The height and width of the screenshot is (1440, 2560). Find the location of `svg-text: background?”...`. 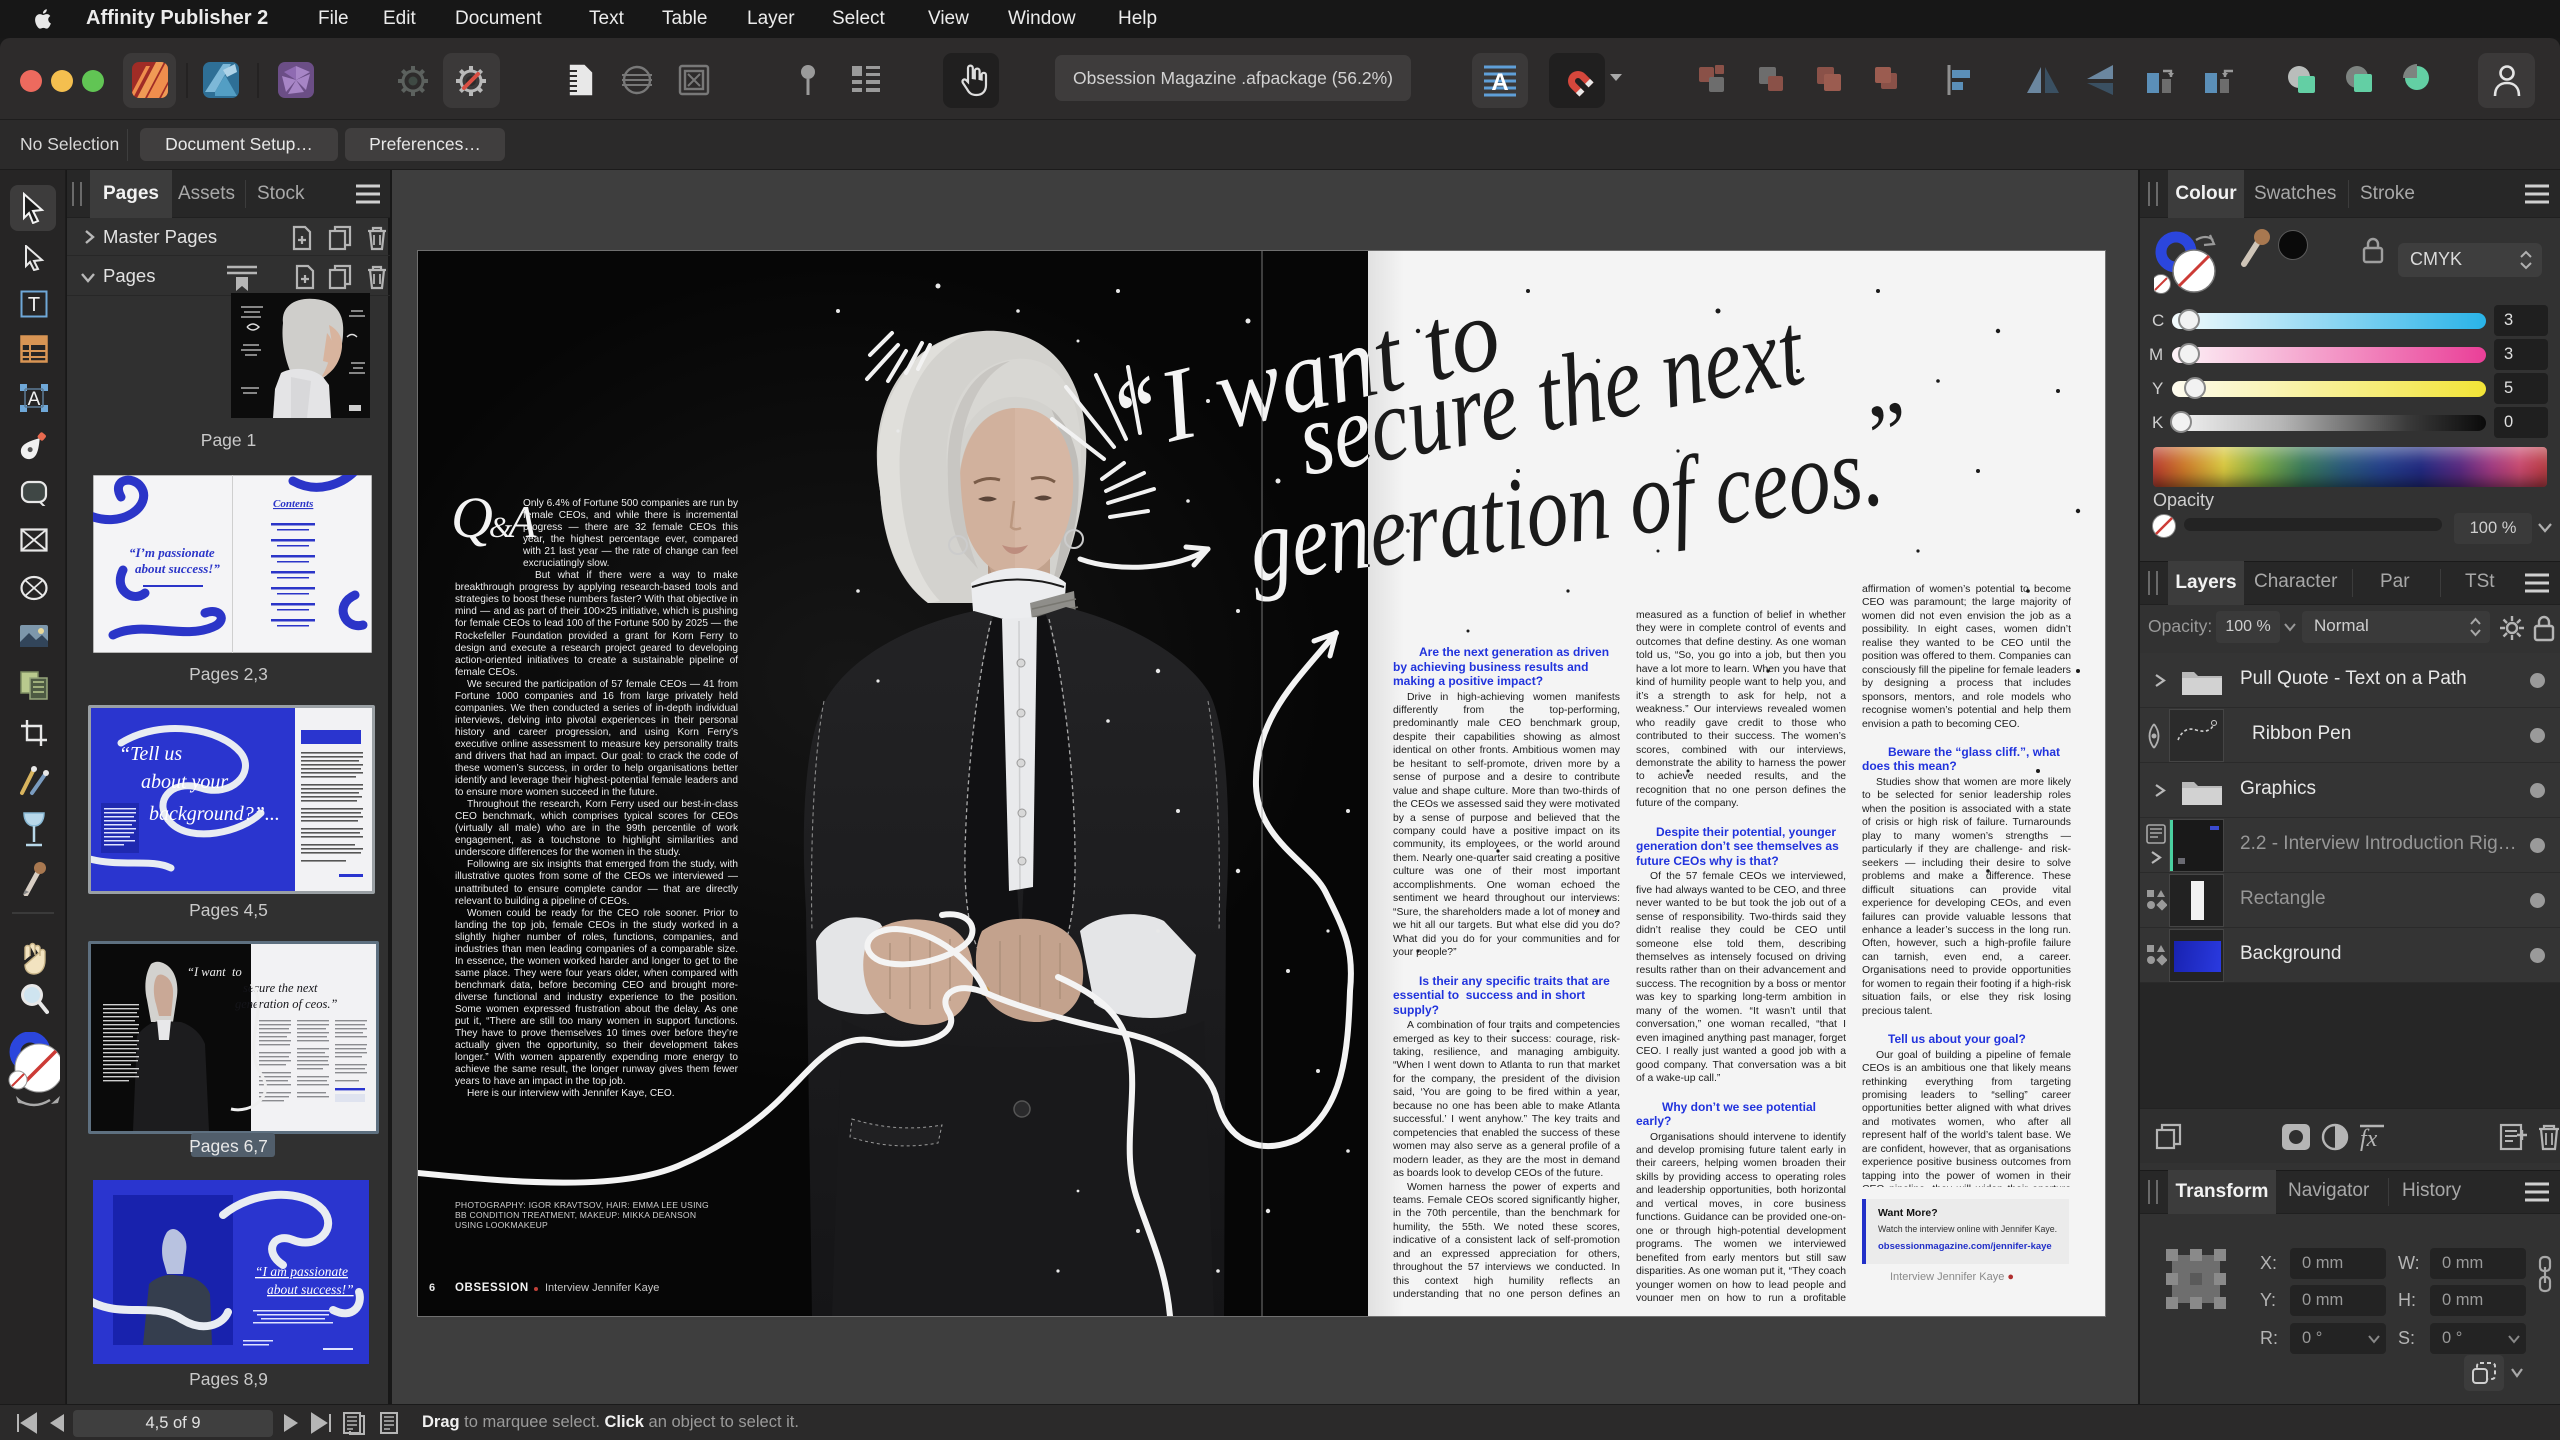

svg-text: background?”... is located at coordinates (214, 814).